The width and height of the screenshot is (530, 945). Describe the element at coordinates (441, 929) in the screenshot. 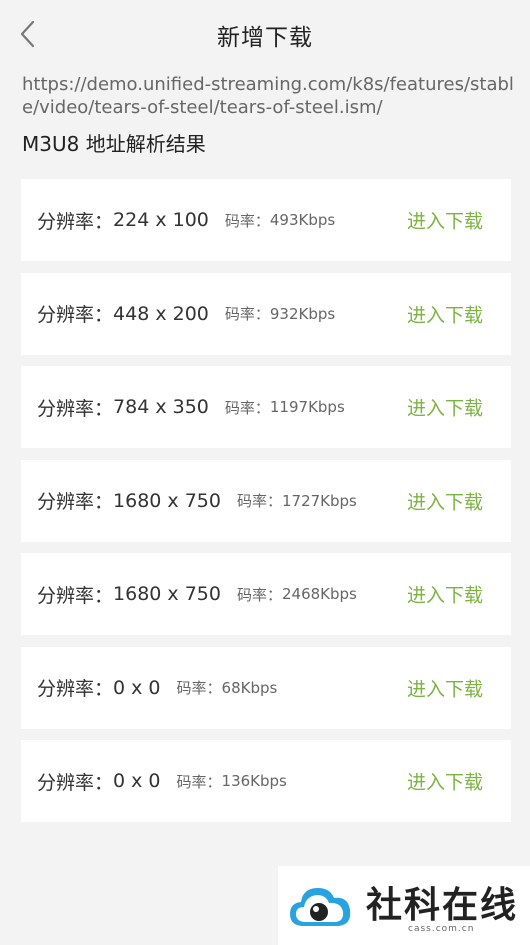

I see `watermark-domain: cass.com.cn` at that location.